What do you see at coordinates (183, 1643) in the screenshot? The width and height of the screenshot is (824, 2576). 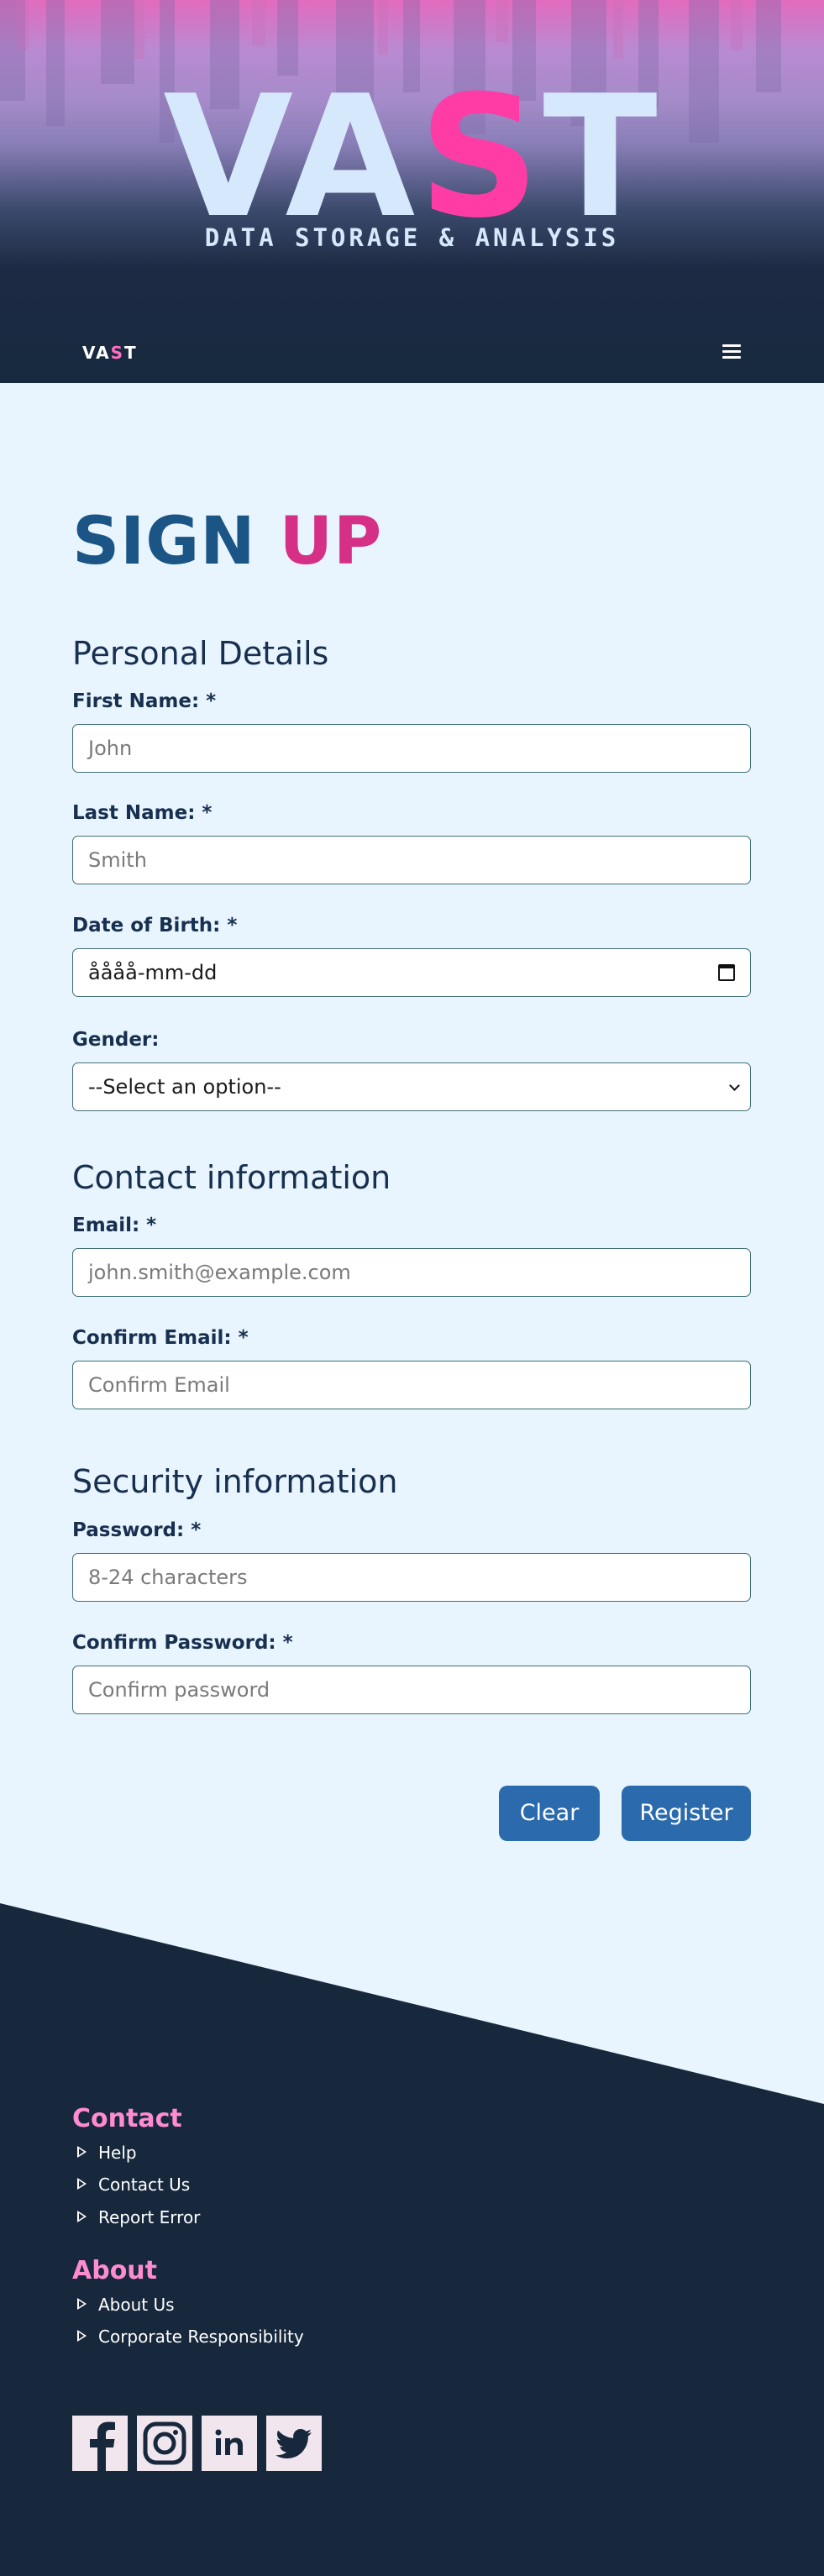 I see `confirm-password-label: Confirm Password: *` at bounding box center [183, 1643].